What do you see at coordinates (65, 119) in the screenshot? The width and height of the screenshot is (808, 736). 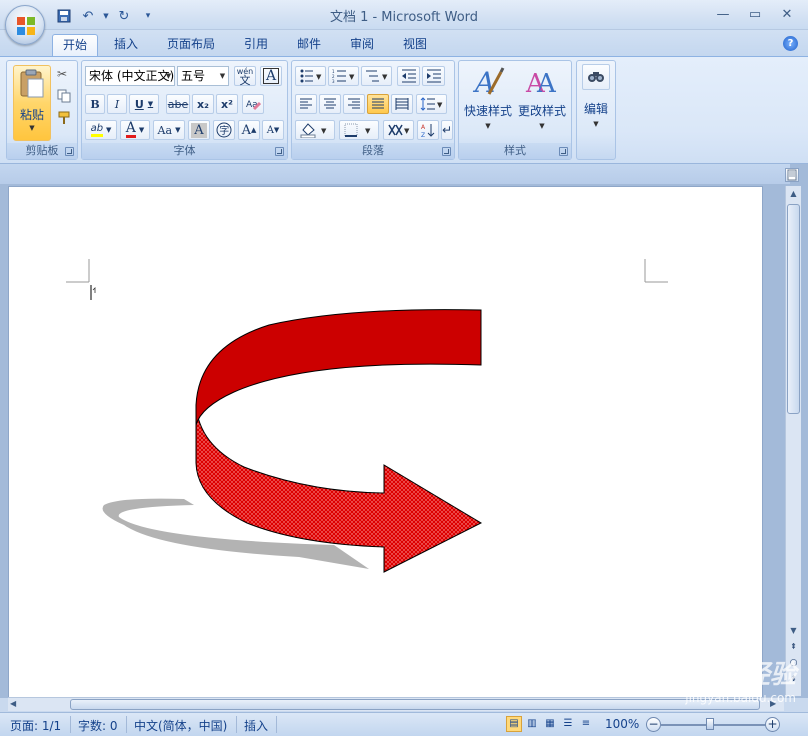 I see `format-painter-icon` at bounding box center [65, 119].